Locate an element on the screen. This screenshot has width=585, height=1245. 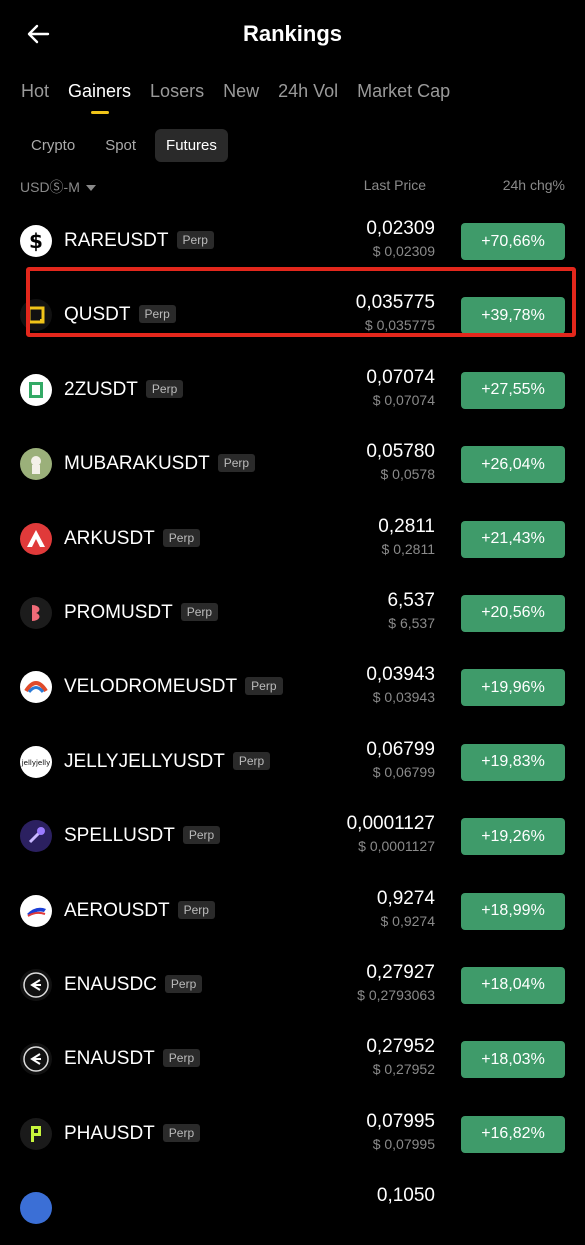
price-block: 0,27952 $ 0,27952 is located at coordinates (400, 1056).